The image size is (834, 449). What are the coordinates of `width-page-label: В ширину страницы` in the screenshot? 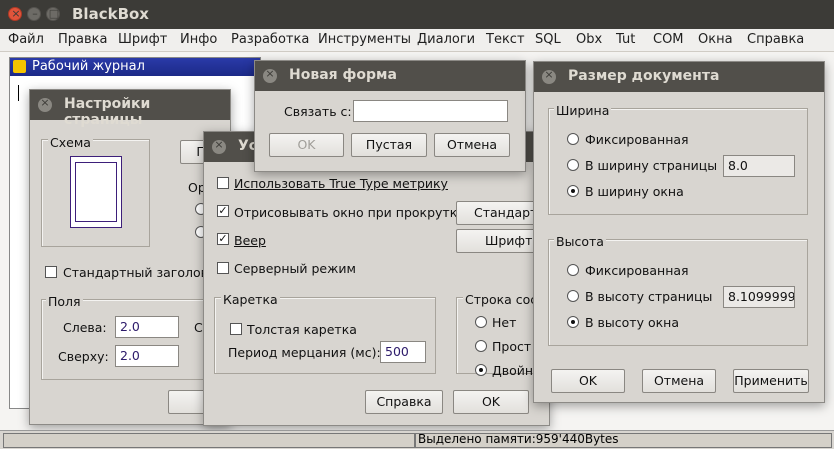 It's located at (651, 165).